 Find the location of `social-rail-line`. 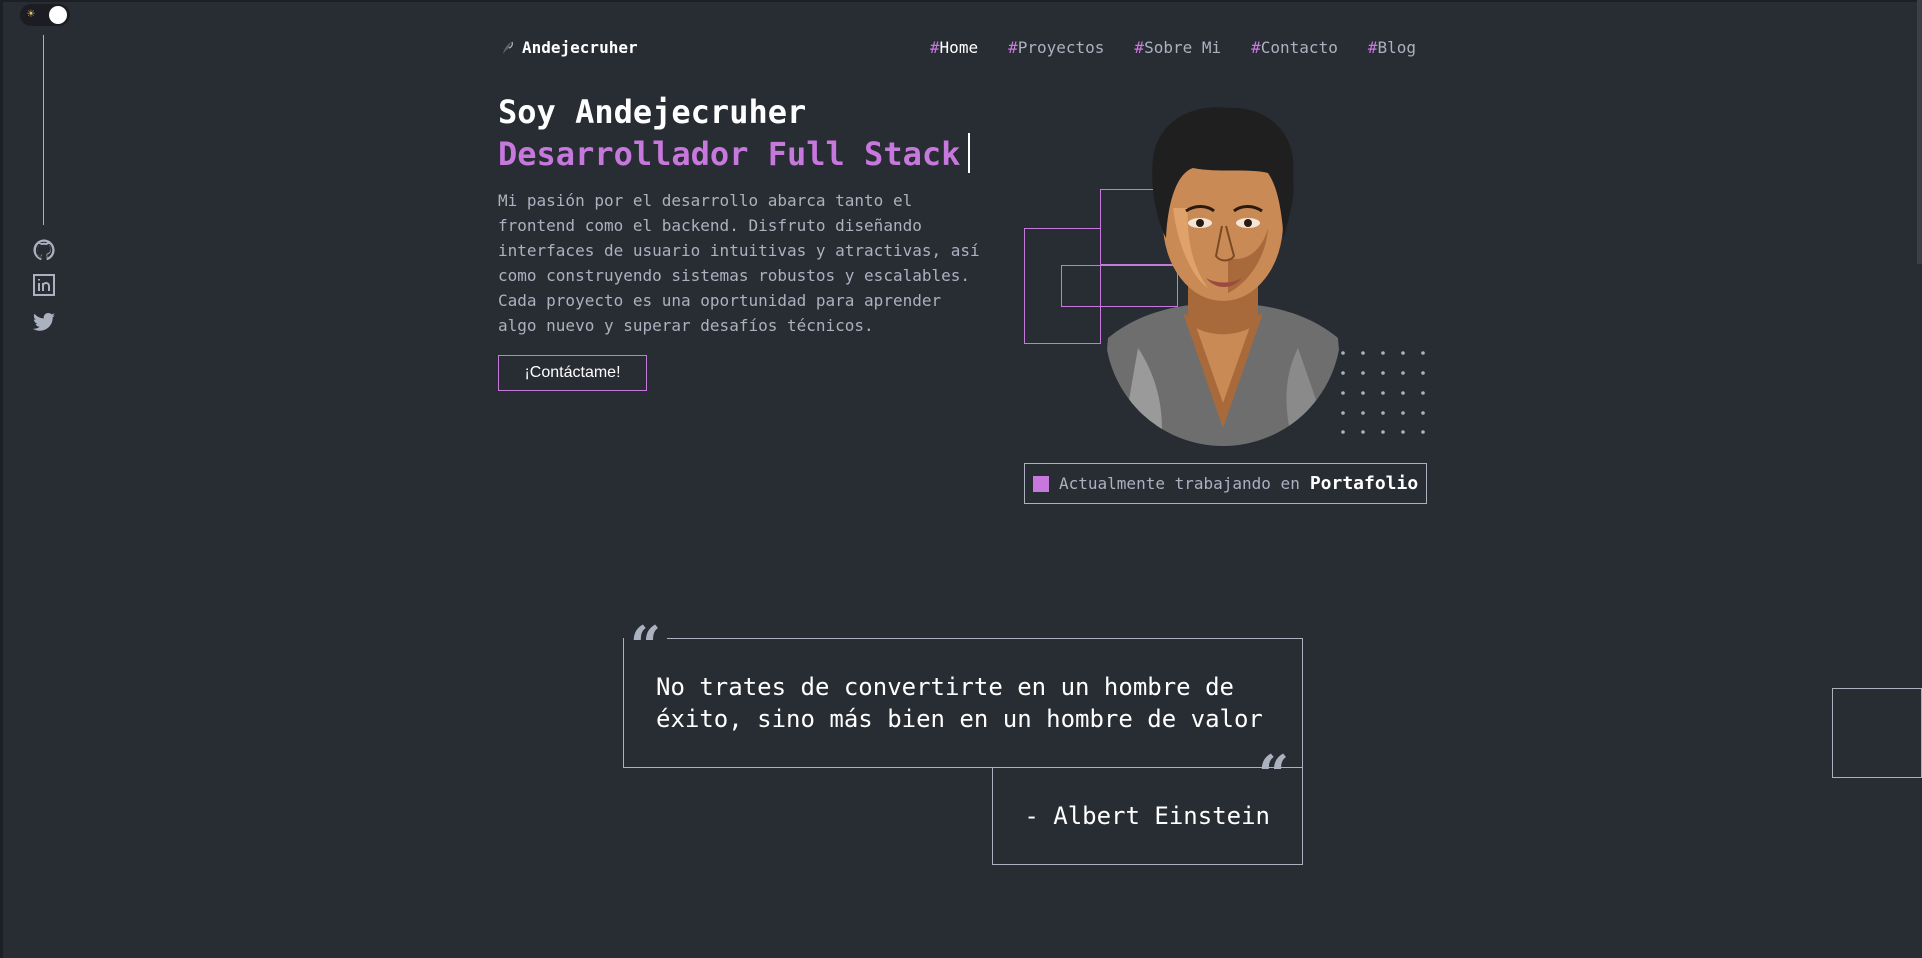

social-rail-line is located at coordinates (43, 130).